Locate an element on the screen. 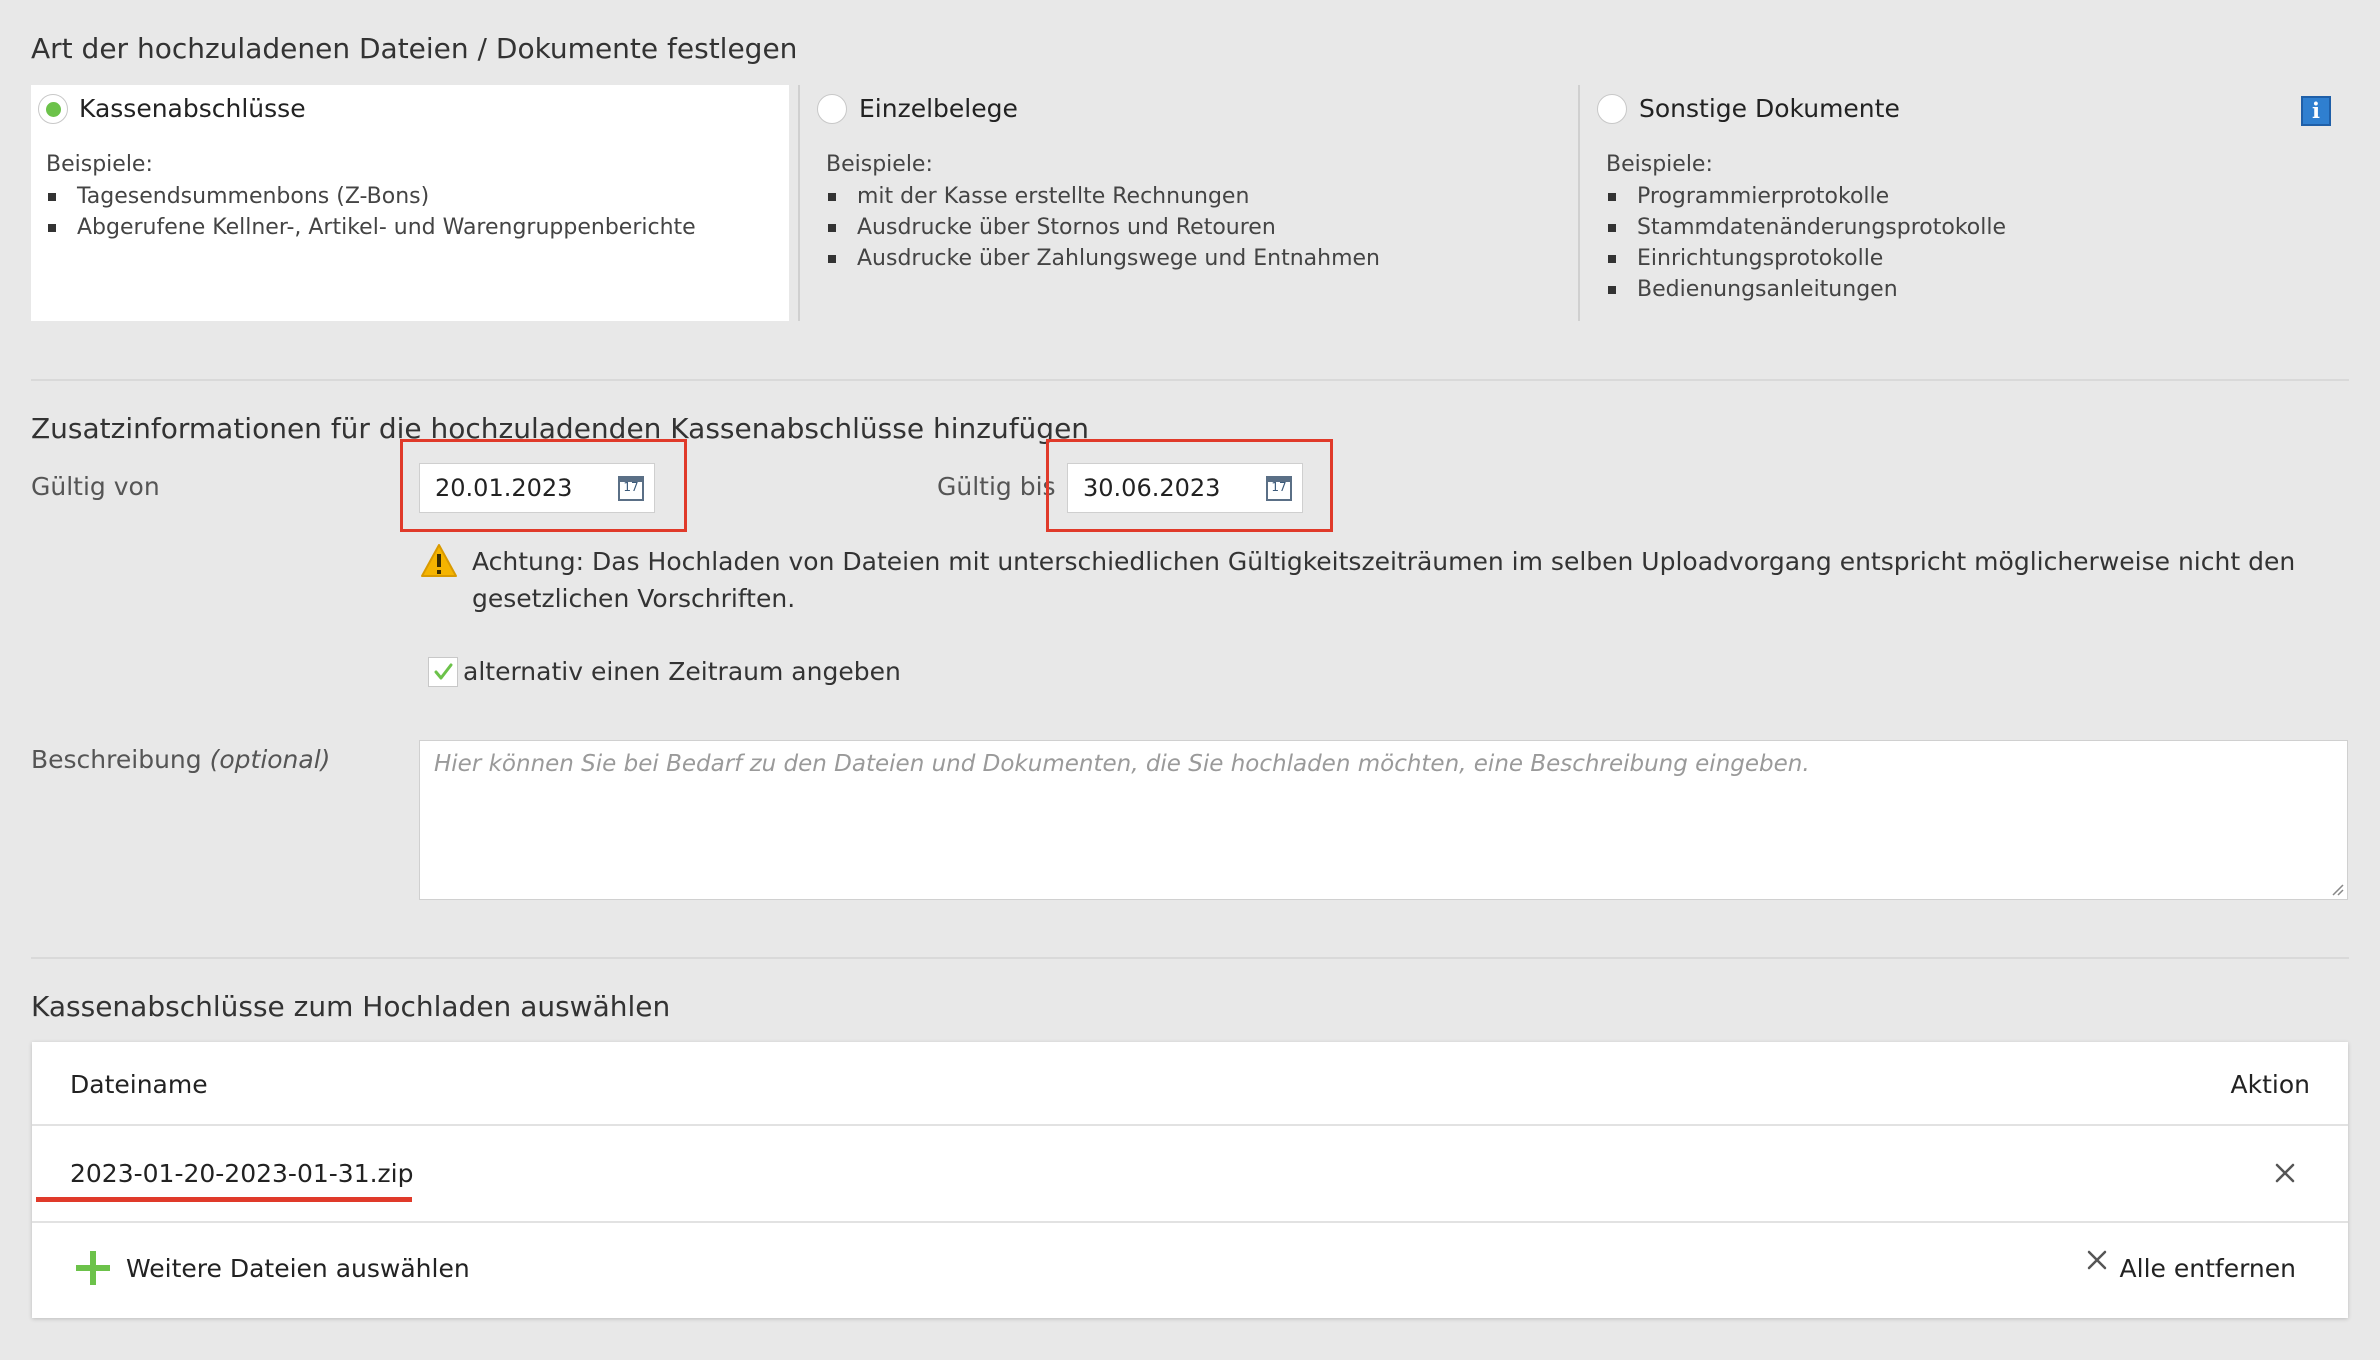  col-header-action: Aktion is located at coordinates (2270, 1084).